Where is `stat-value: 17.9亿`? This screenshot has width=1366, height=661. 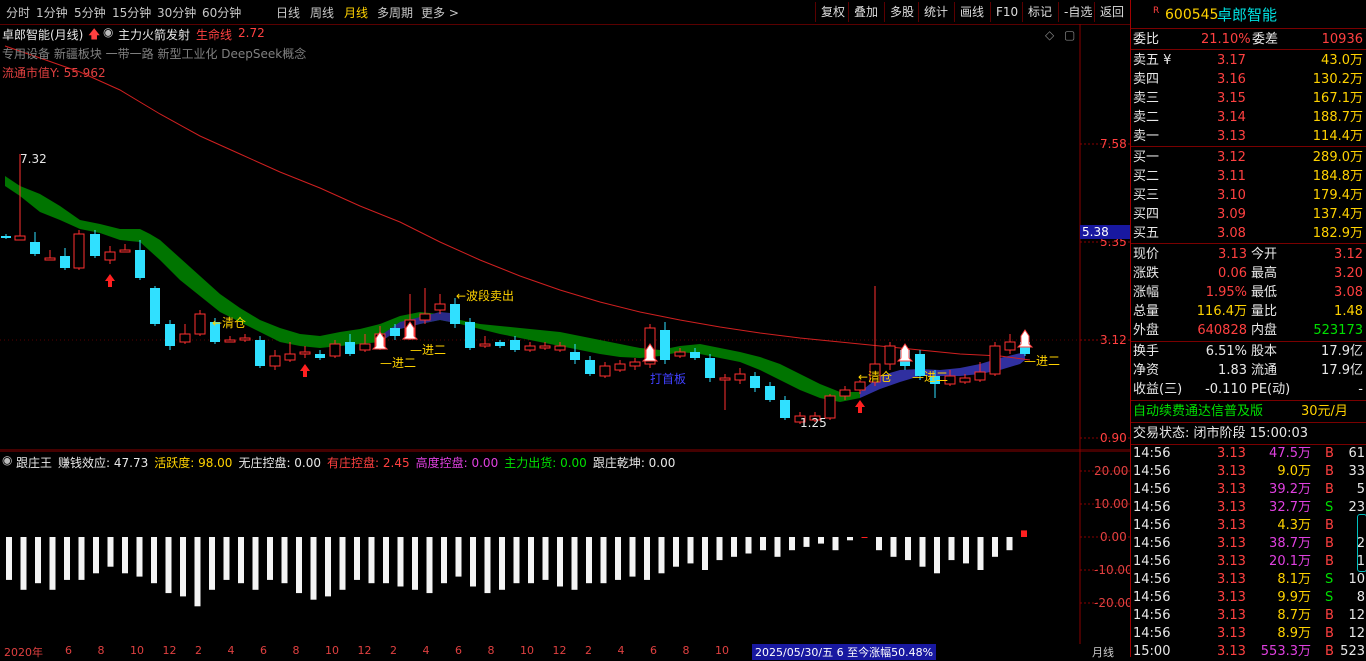
stat-value: 17.9亿 is located at coordinates (1342, 351).